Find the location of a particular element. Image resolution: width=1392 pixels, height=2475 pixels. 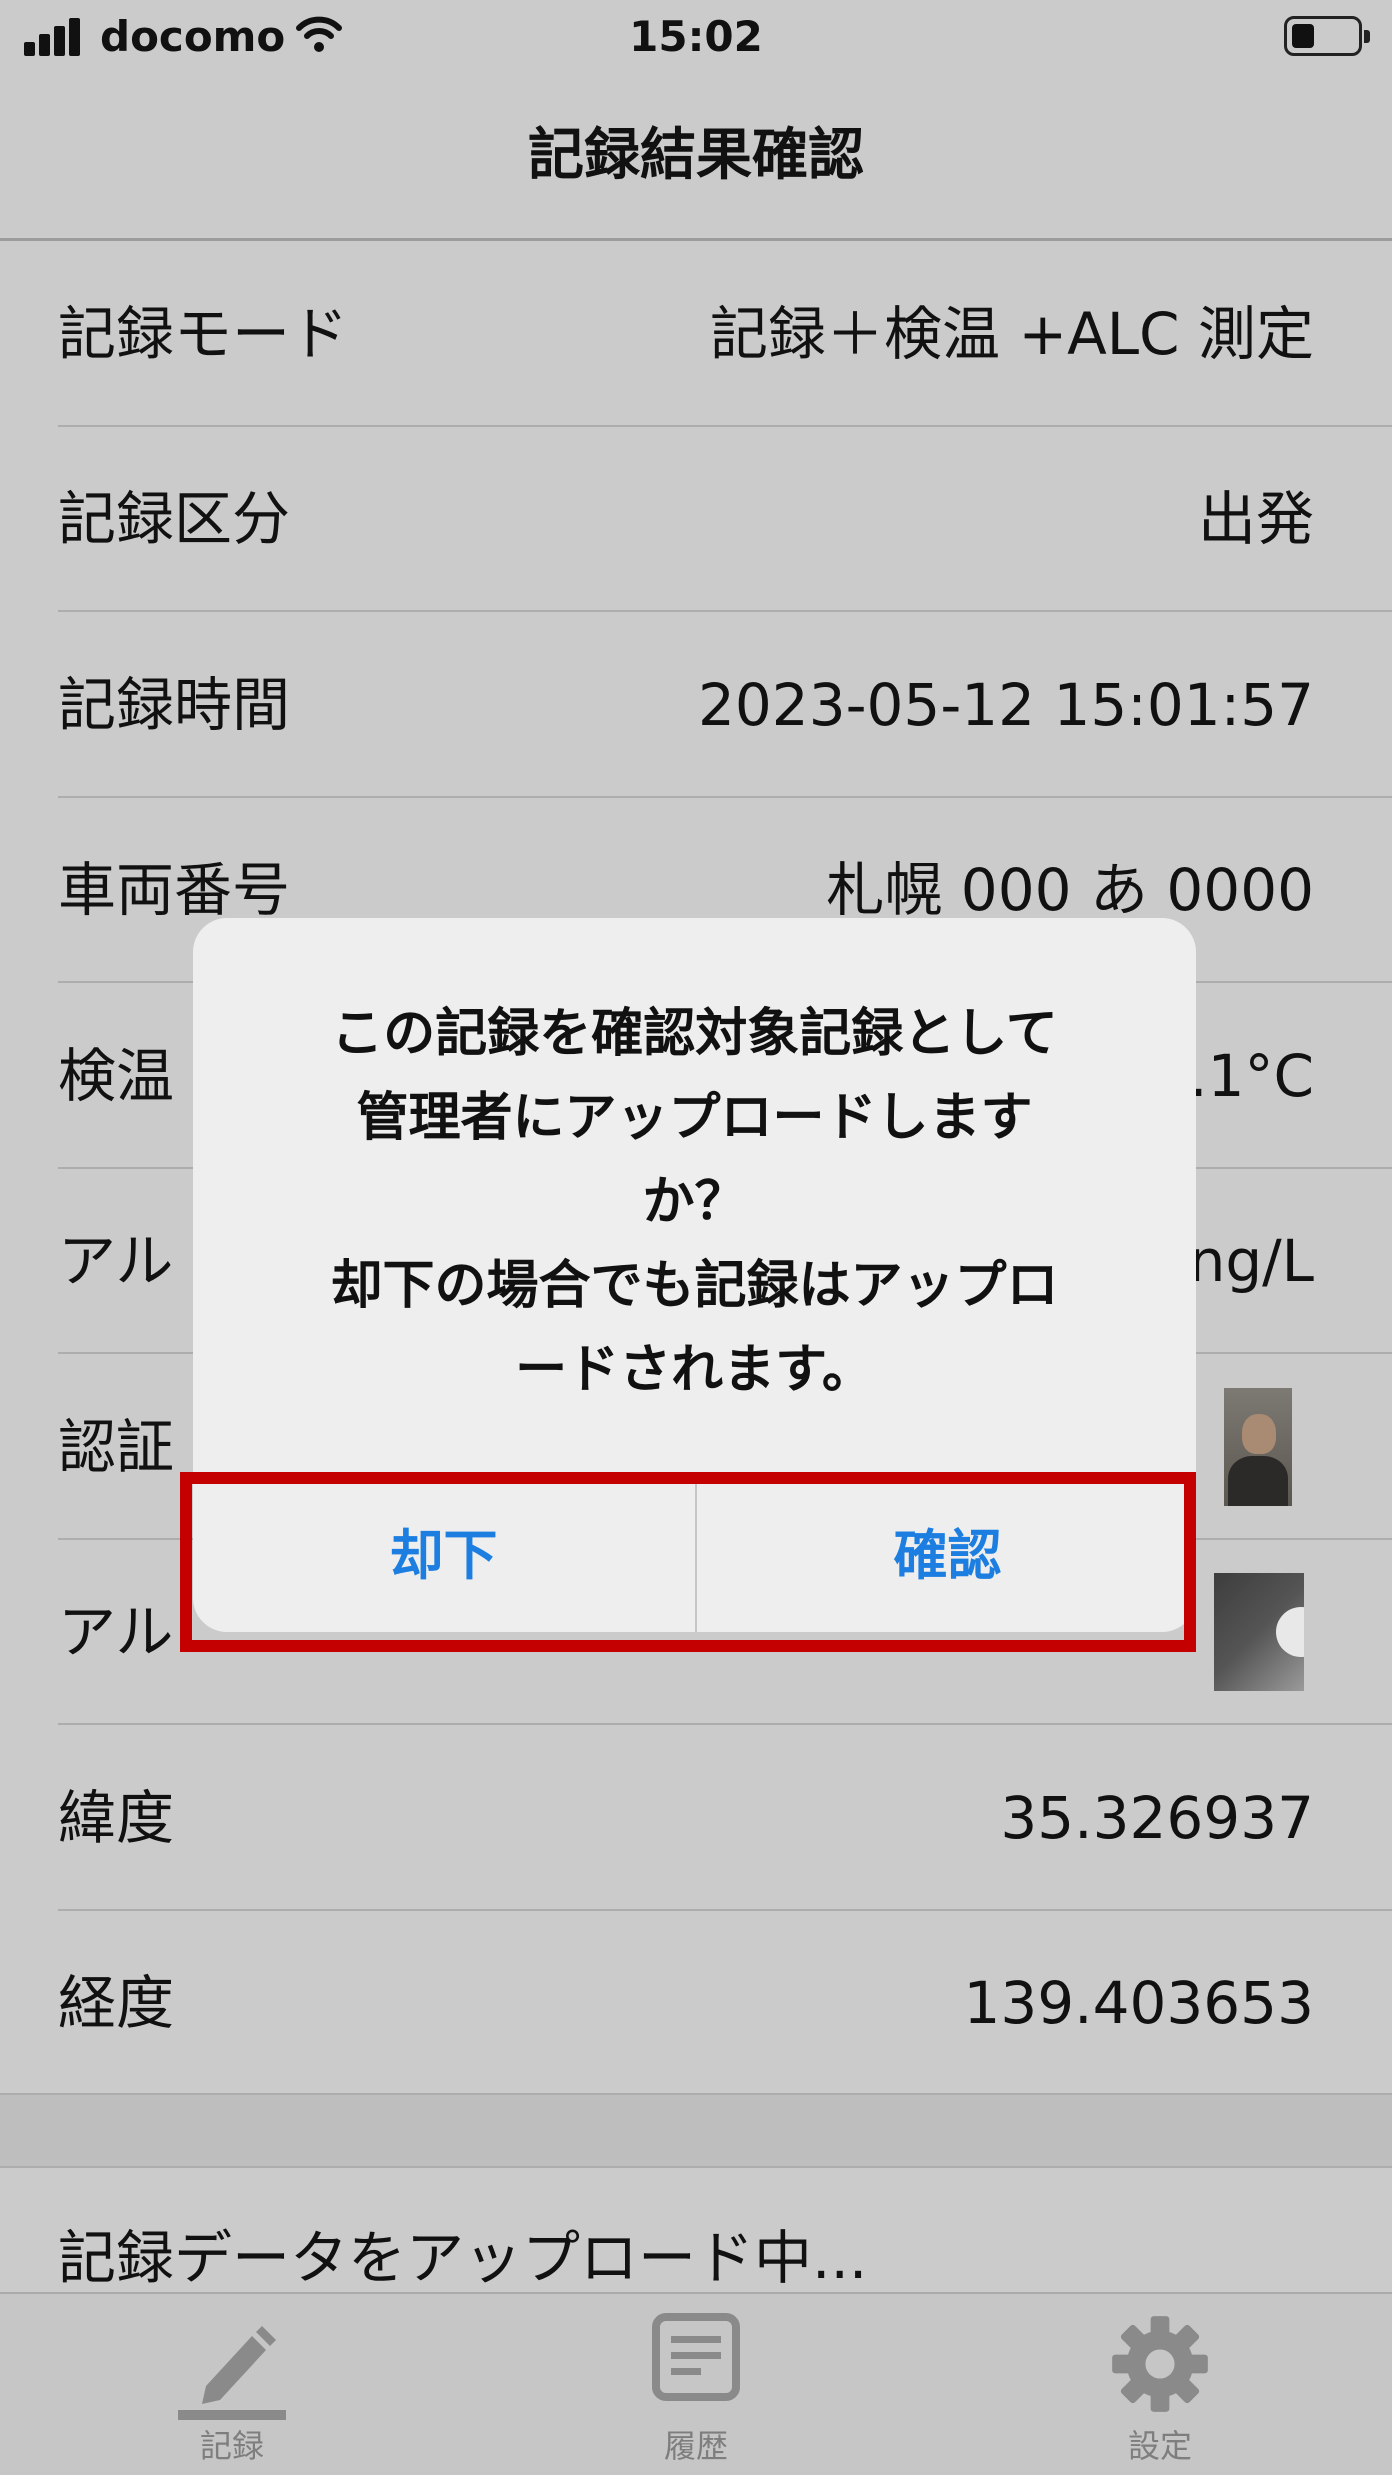

tab-settings: 設定 is located at coordinates (1160, 2384).